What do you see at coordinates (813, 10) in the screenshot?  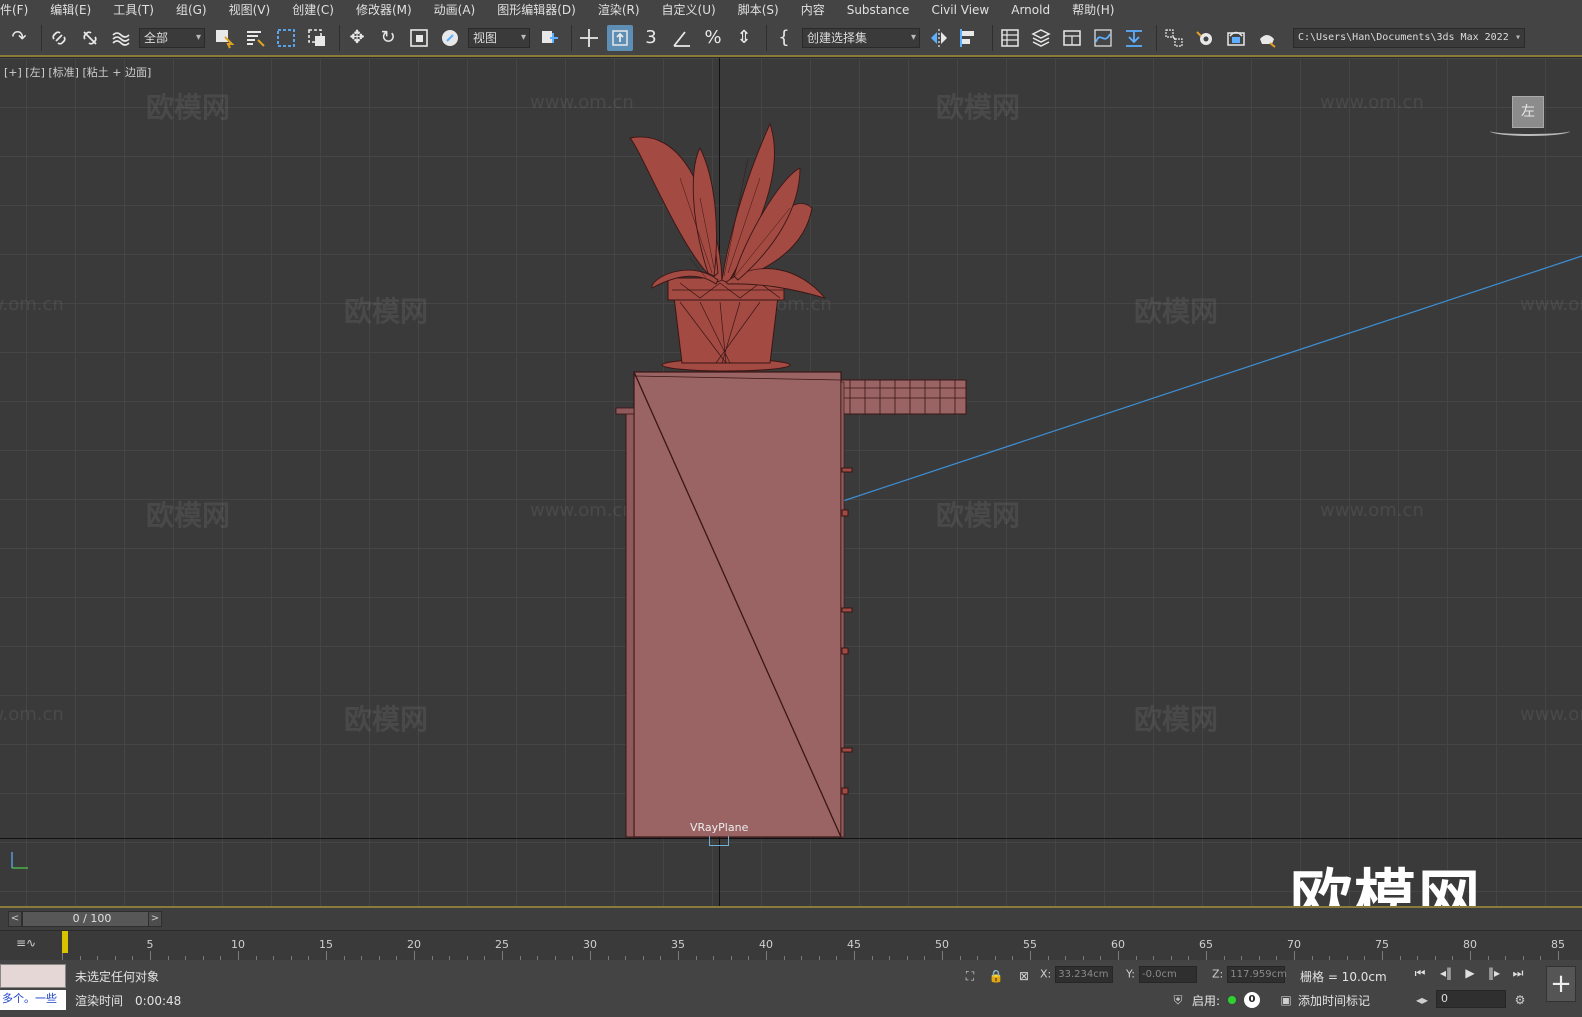 I see `menu-content: 内容` at bounding box center [813, 10].